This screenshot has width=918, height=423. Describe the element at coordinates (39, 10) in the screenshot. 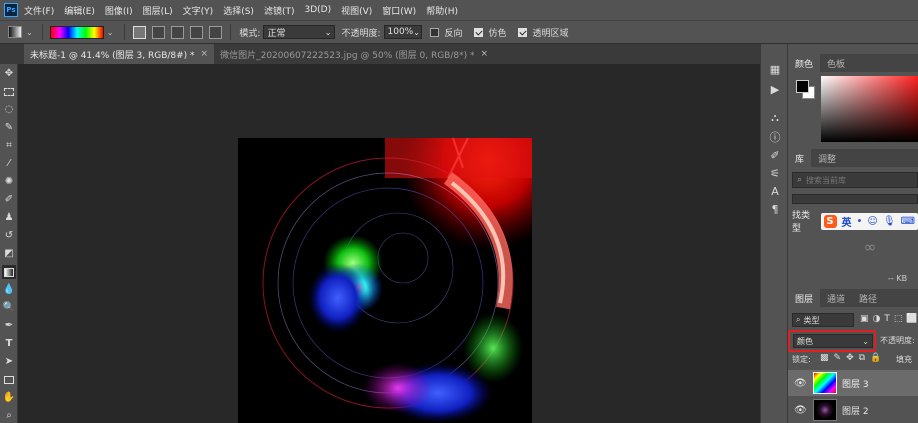

I see `menu-file: 文件(F)` at that location.